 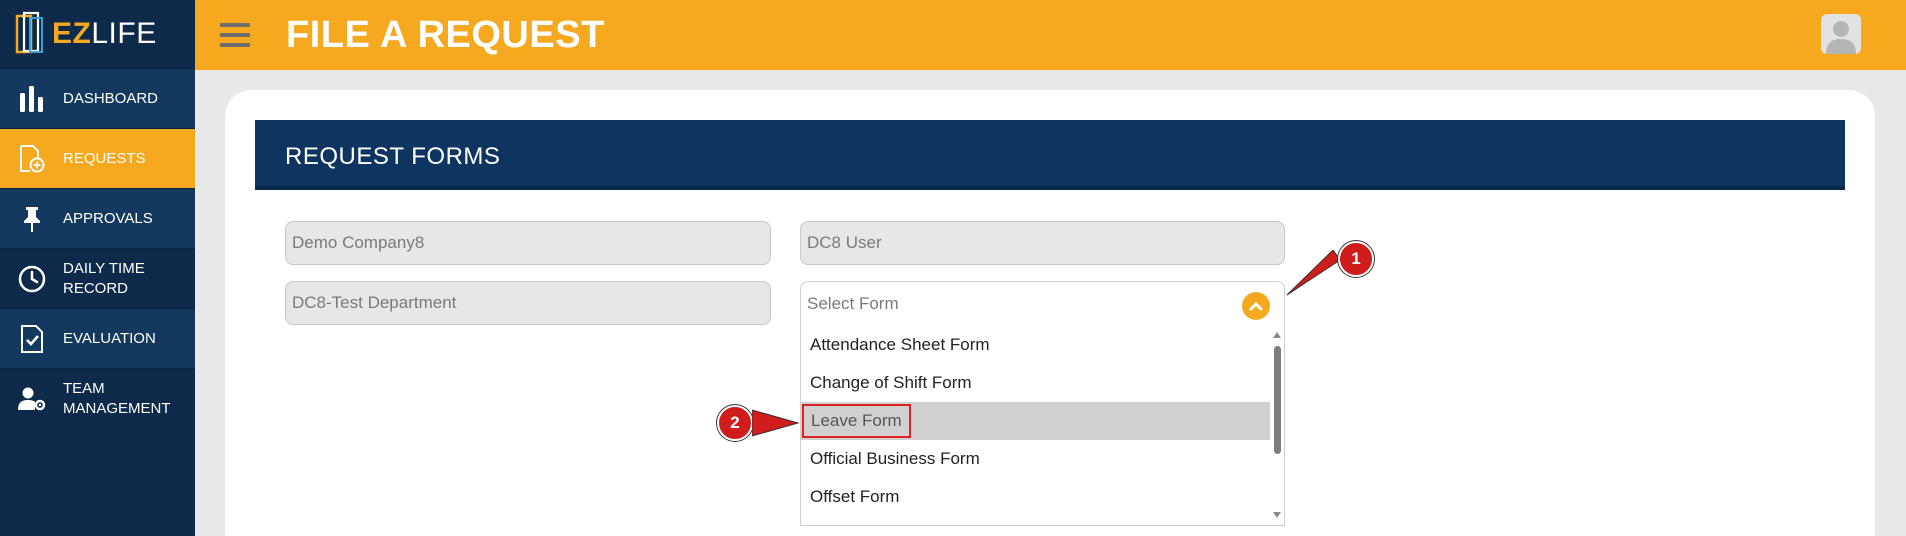 I want to click on clock-icon, so click(x=31, y=278).